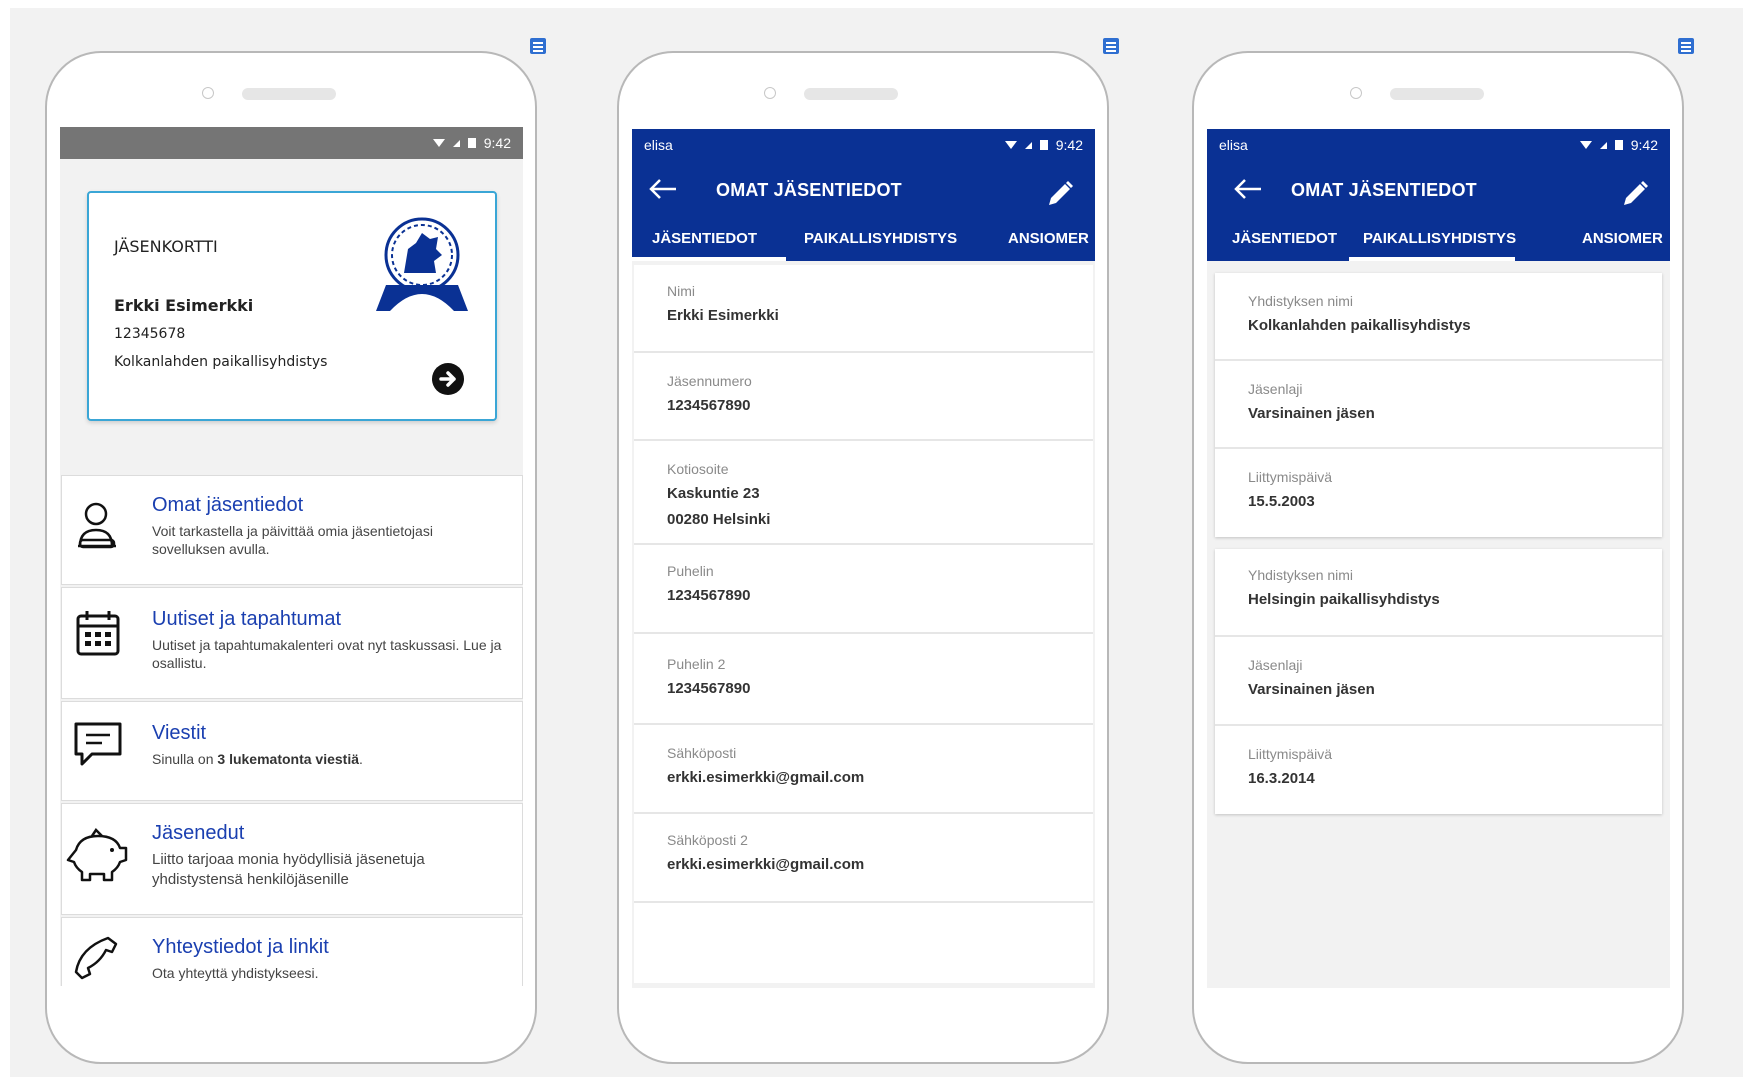 This screenshot has width=1744, height=1078. Describe the element at coordinates (422, 266) in the screenshot. I see `lion-emblem-icon` at that location.